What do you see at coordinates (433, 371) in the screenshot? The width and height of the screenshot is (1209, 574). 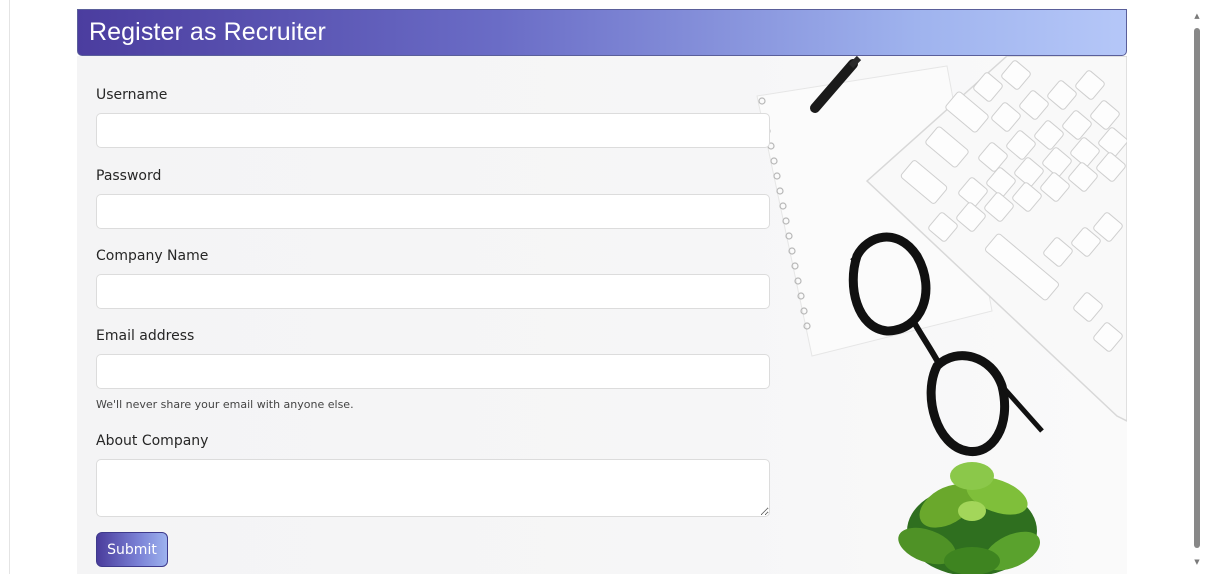 I see `email-input` at bounding box center [433, 371].